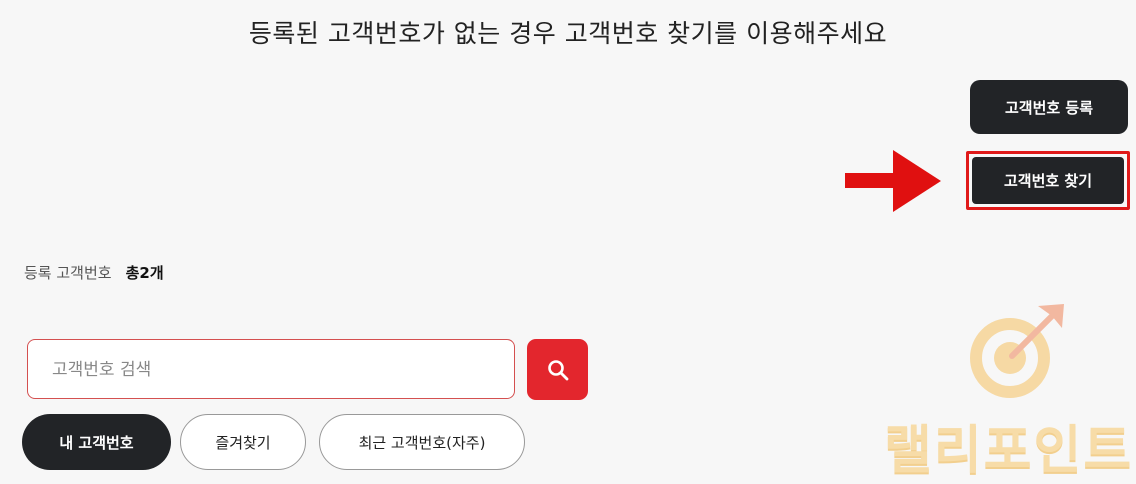 The image size is (1136, 484). Describe the element at coordinates (422, 442) in the screenshot. I see `tab-recent-numbers: 최근 고객번호(자주)` at that location.